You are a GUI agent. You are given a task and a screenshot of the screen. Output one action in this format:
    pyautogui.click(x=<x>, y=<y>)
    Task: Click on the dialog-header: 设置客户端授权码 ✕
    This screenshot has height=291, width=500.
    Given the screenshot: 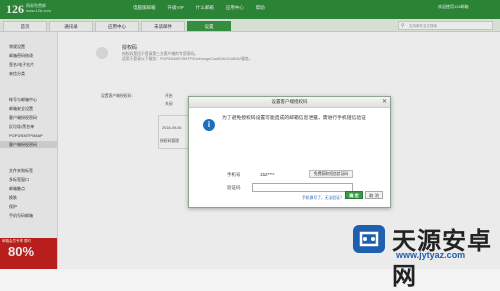 What is the action you would take?
    pyautogui.click(x=289, y=102)
    